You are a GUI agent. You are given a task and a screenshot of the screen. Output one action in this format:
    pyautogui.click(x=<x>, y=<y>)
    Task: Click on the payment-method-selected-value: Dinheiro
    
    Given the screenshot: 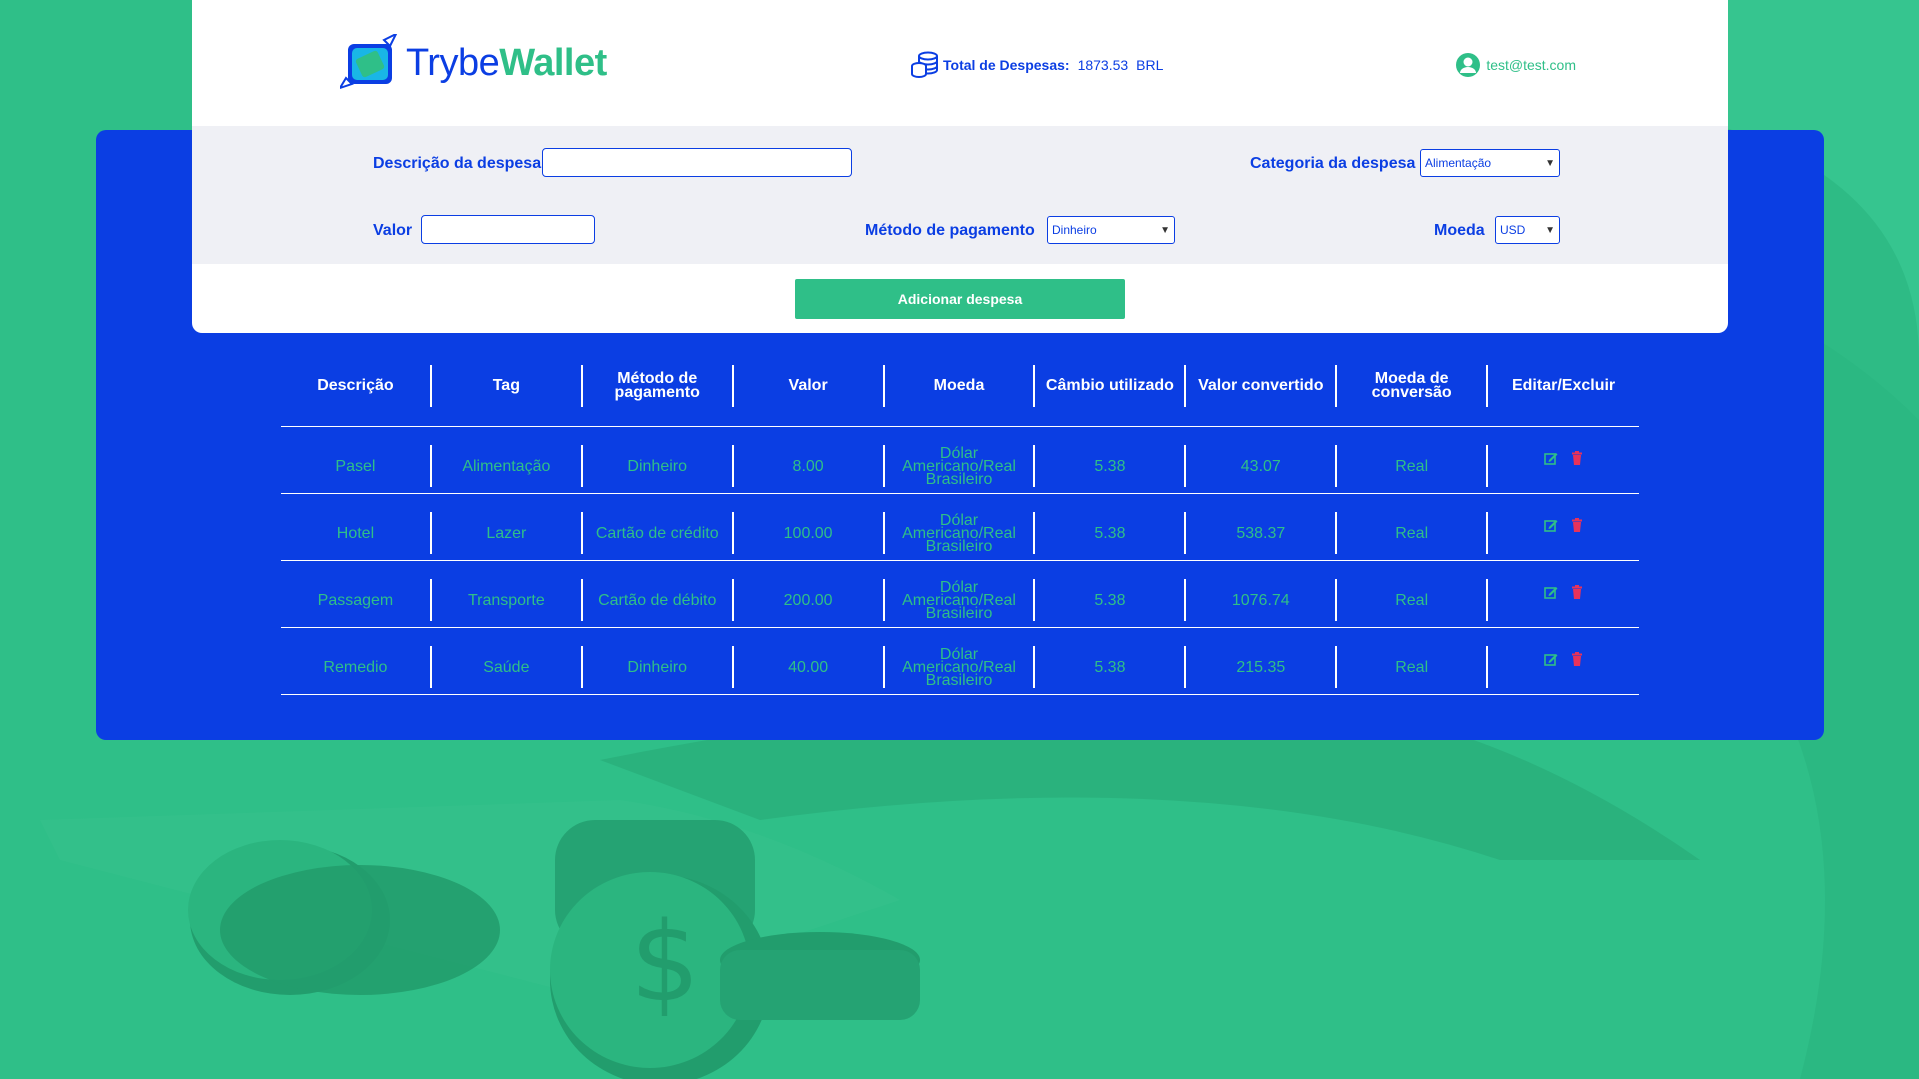 What is the action you would take?
    pyautogui.click(x=1074, y=230)
    